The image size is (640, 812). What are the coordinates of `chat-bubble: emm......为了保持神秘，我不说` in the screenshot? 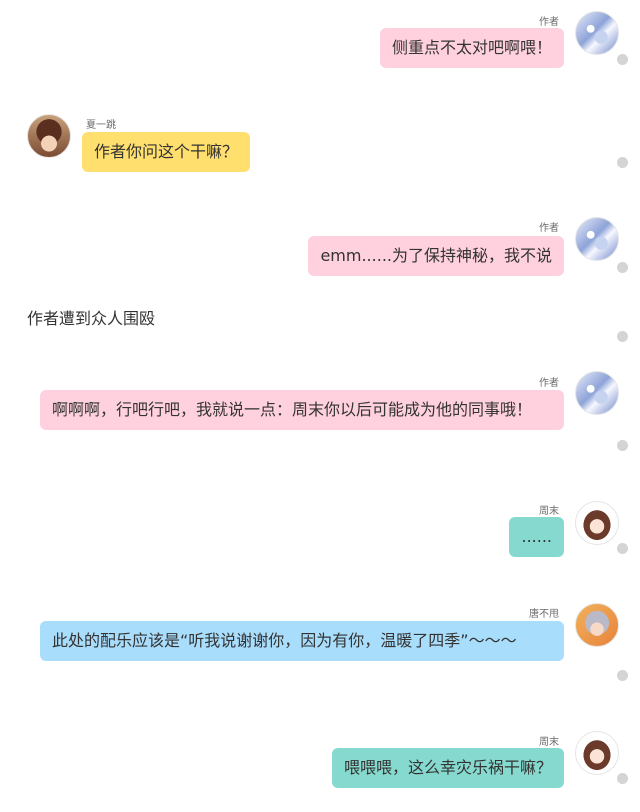 It's located at (436, 256).